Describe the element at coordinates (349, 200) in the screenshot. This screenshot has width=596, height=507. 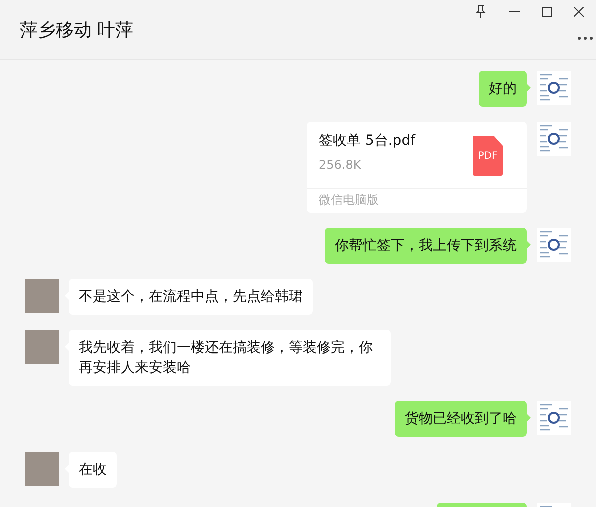
I see `file-source: 微信电脑版` at that location.